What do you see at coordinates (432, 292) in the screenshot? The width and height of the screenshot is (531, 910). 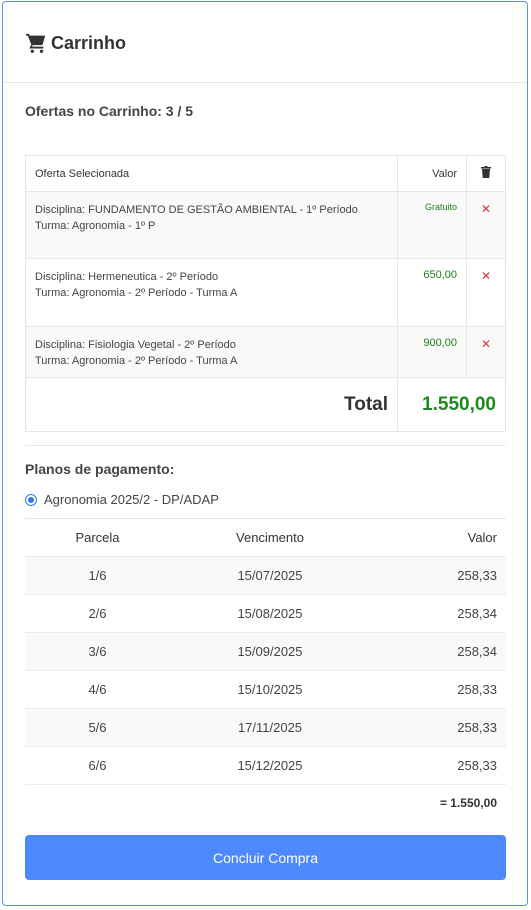 I see `item-price: 650,00` at bounding box center [432, 292].